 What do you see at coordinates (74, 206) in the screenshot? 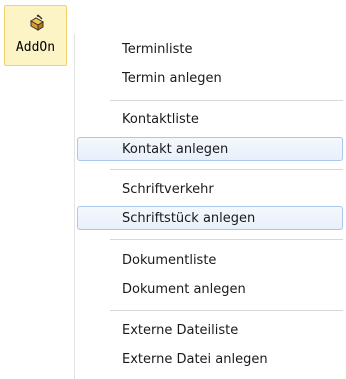
I see `menu-gutter-line` at bounding box center [74, 206].